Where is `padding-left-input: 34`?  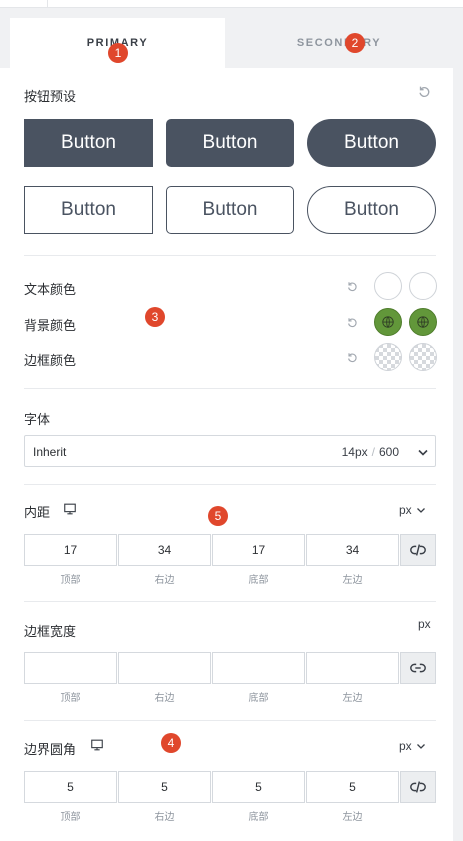 padding-left-input: 34 is located at coordinates (352, 550).